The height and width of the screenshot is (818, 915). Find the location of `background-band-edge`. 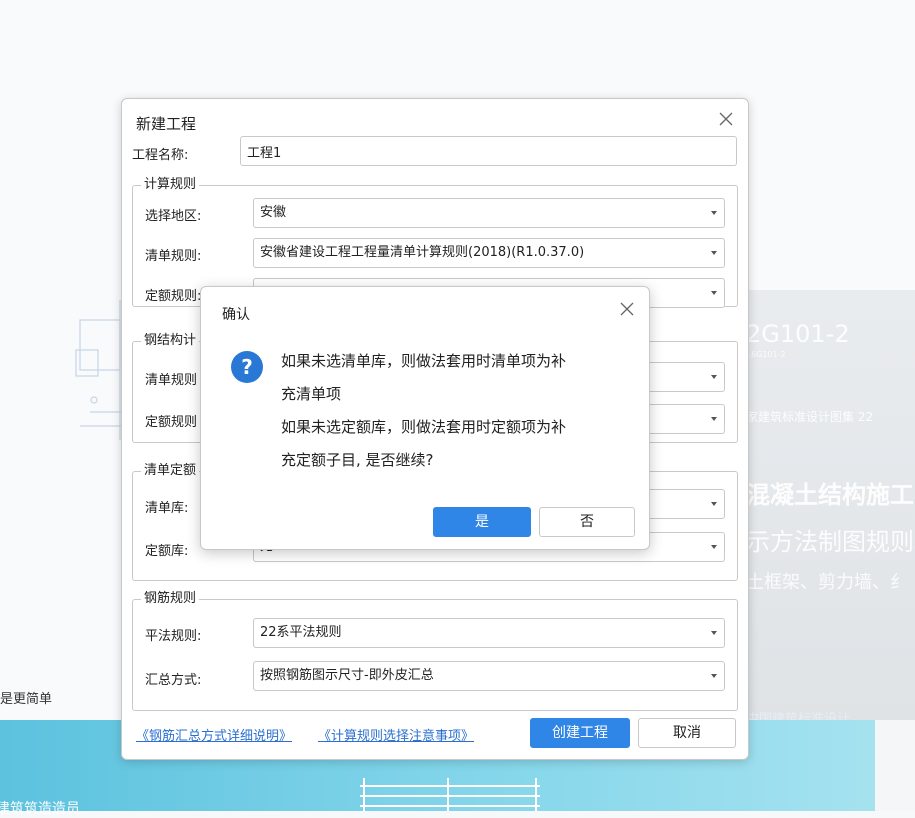

background-band-edge is located at coordinates (895, 765).